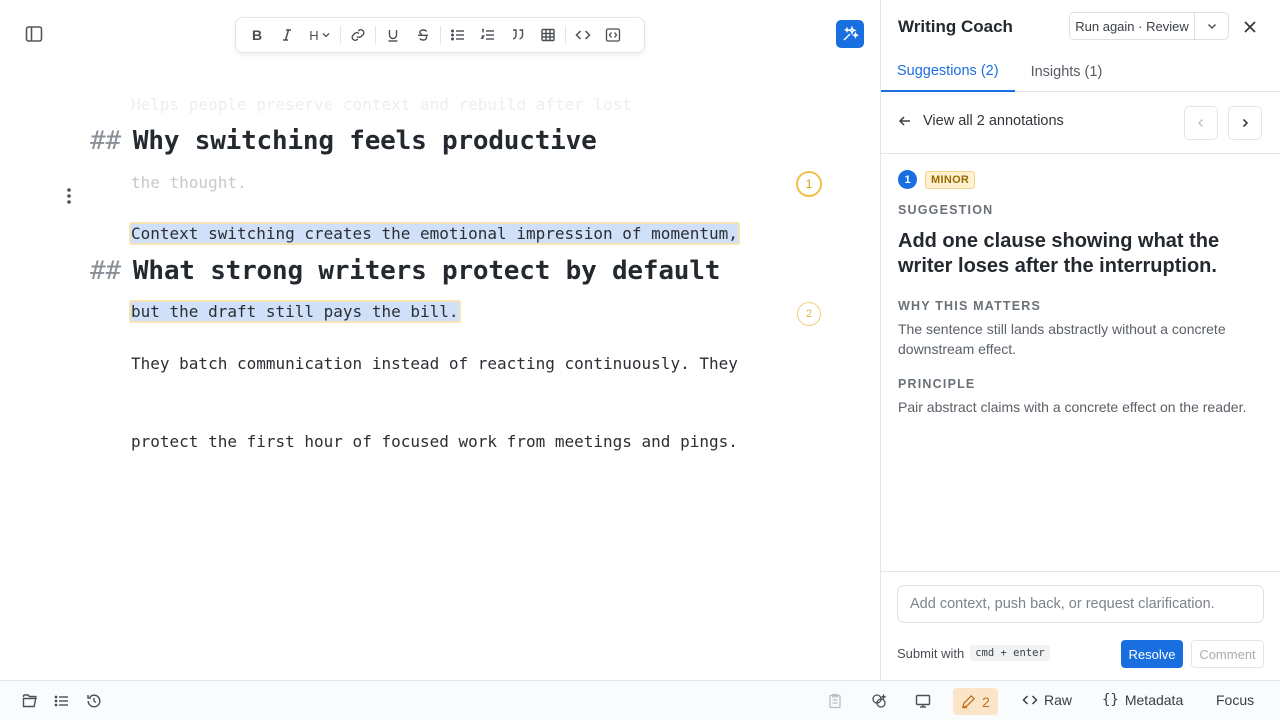 The image size is (1280, 720). I want to click on submit-hint: Submit with cmd + enter, so click(973, 653).